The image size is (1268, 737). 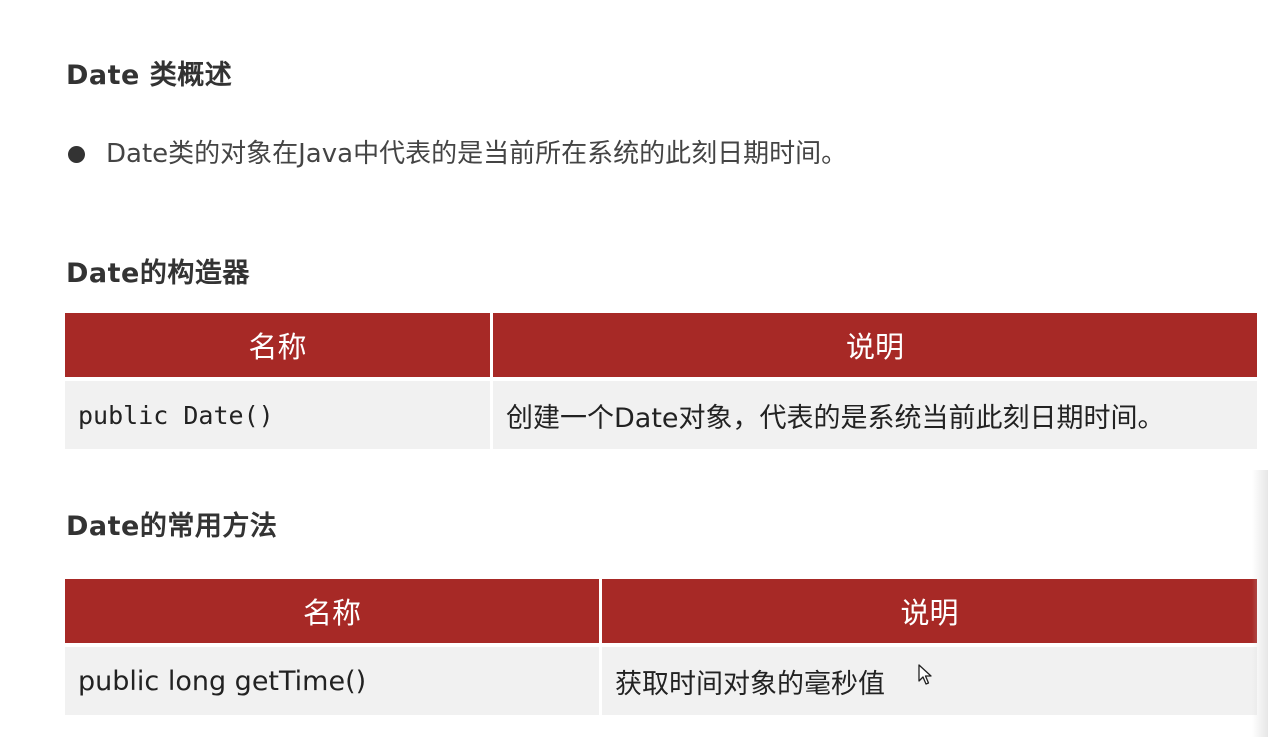 I want to click on constructor-signature-cell: public Date(), so click(x=277, y=415).